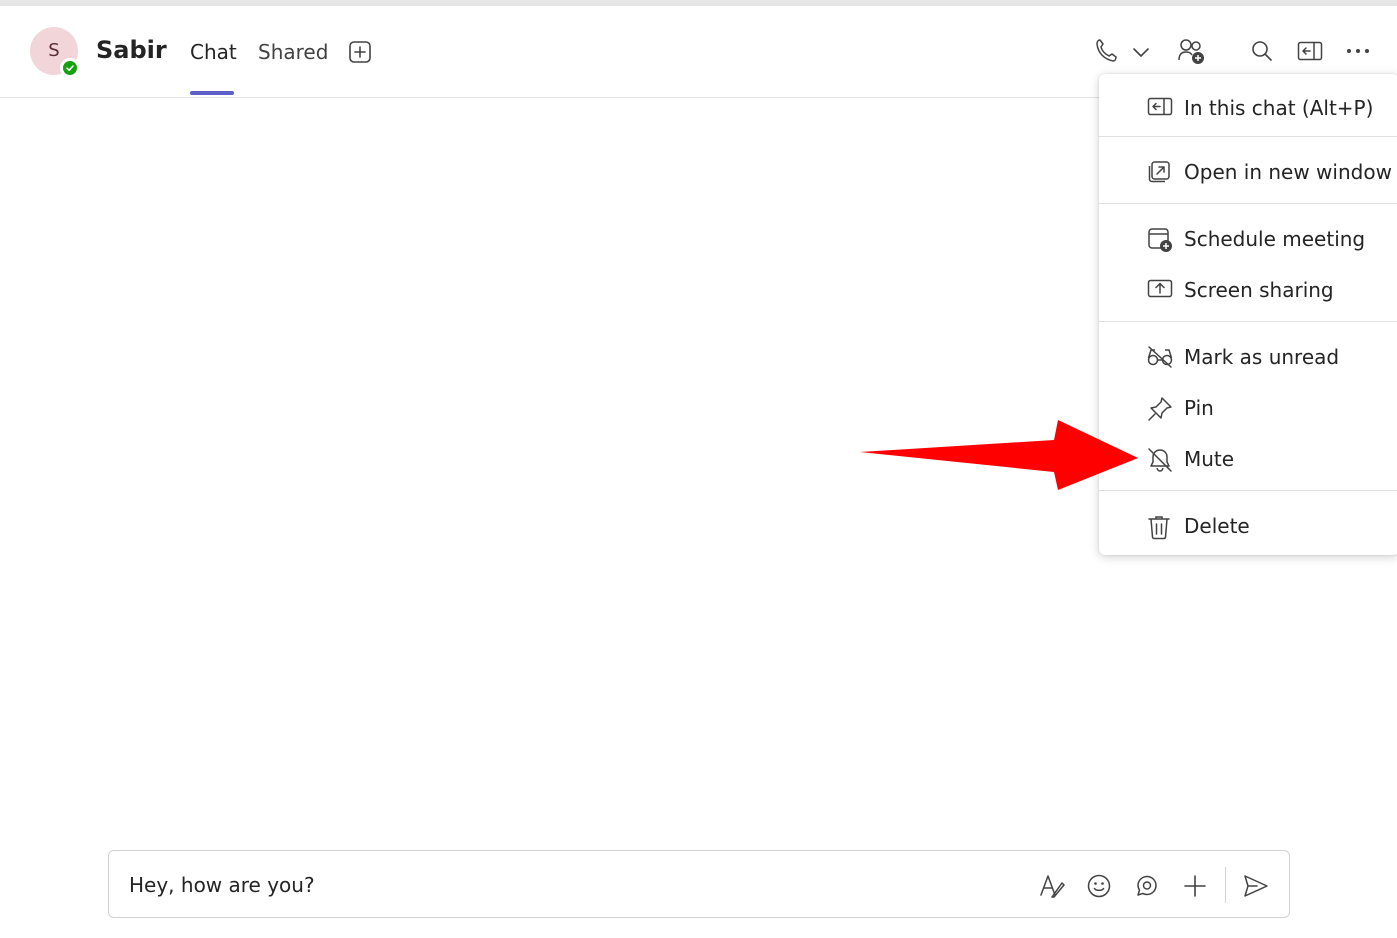 This screenshot has height=938, width=1397. I want to click on message-input: Hey, how are you?, so click(222, 885).